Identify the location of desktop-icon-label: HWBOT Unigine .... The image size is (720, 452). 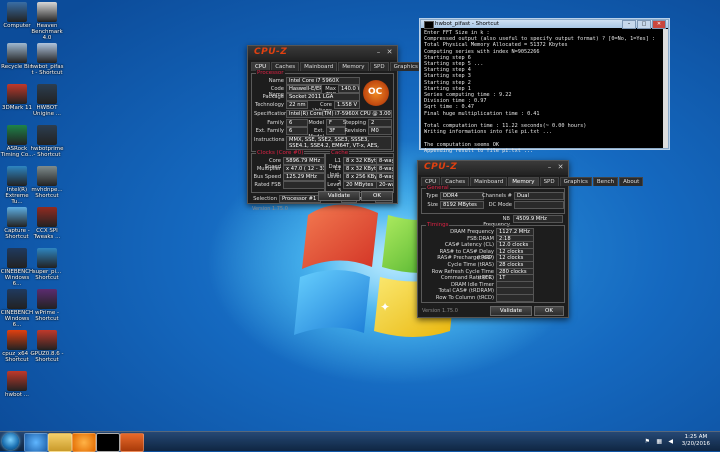
(47, 111).